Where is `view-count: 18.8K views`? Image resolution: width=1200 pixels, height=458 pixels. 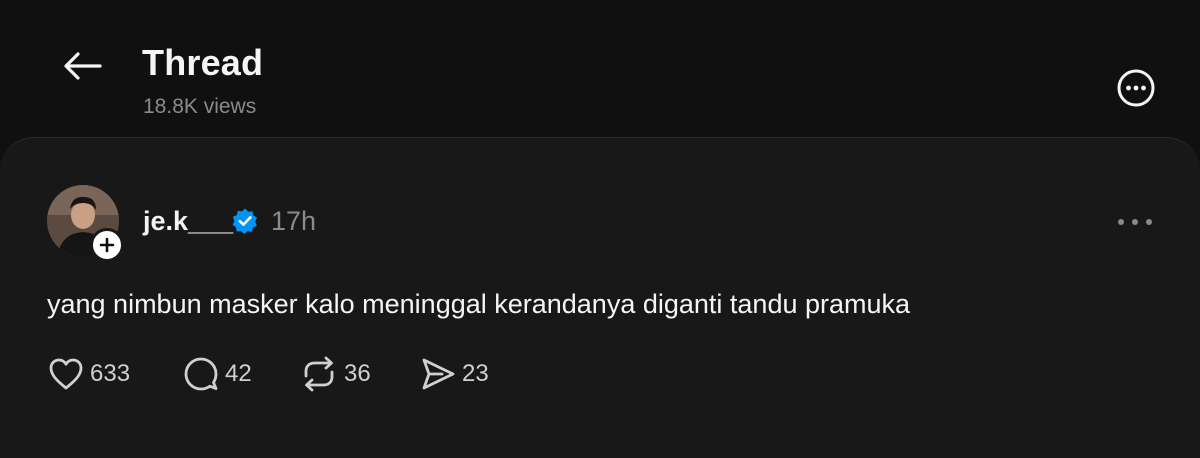
view-count: 18.8K views is located at coordinates (200, 106).